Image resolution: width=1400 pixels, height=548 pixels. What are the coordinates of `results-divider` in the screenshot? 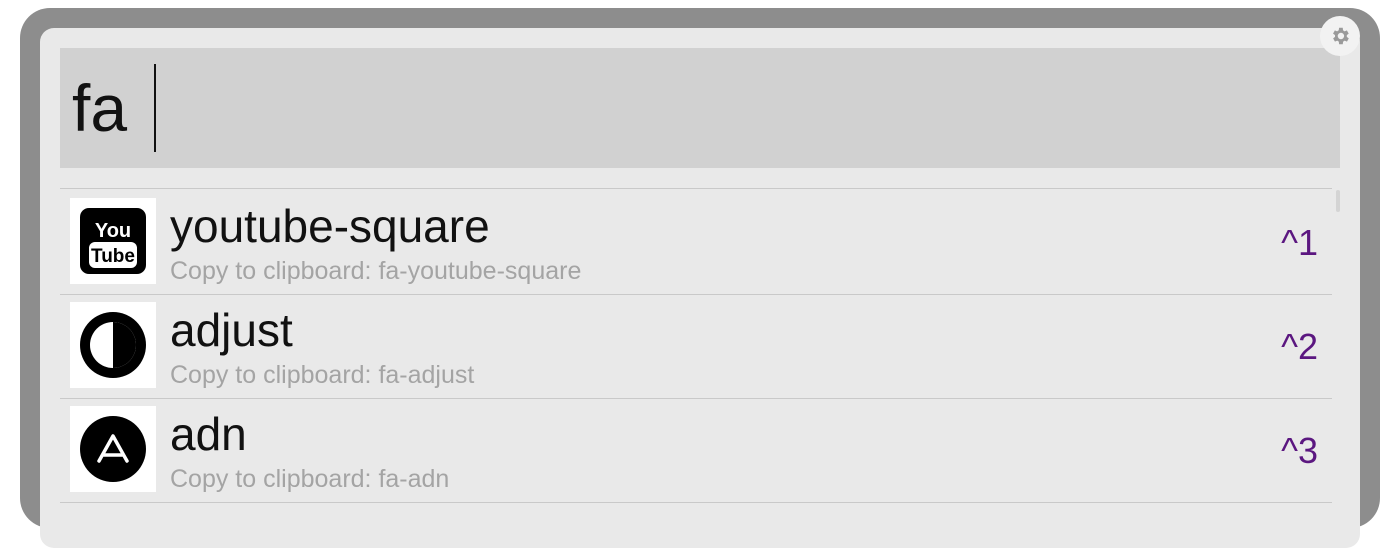 It's located at (696, 188).